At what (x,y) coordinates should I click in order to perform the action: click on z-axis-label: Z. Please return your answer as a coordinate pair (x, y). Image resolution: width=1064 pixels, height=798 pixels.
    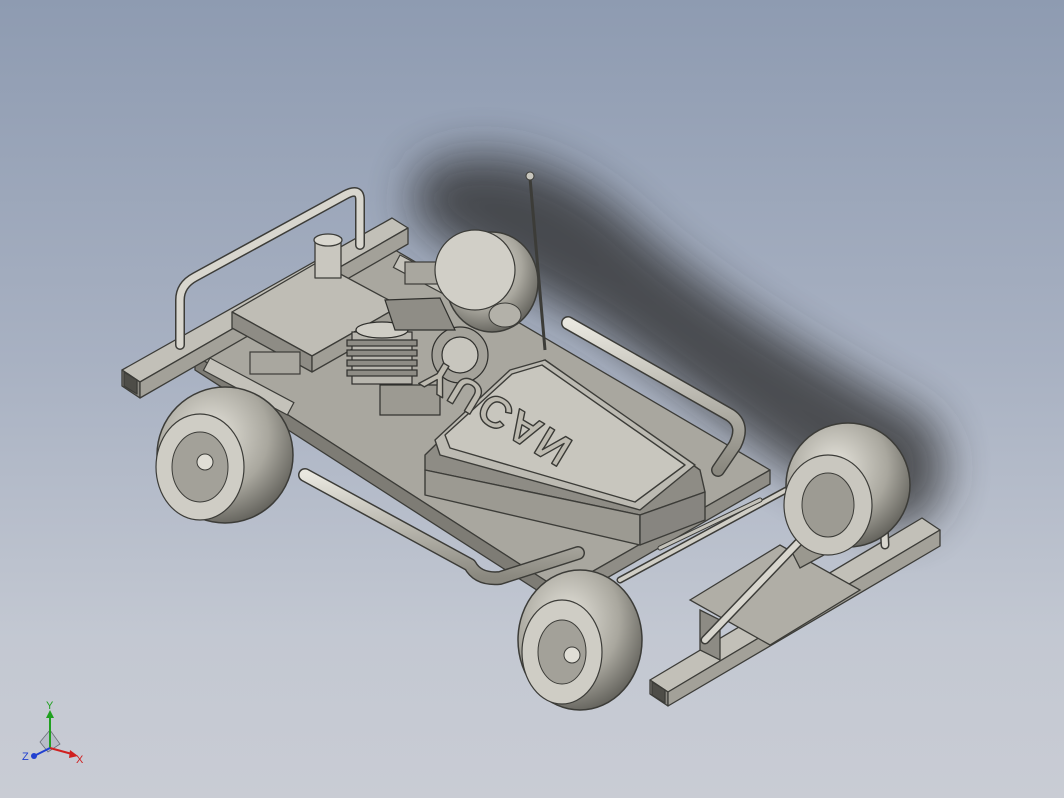
    Looking at the image, I should click on (25, 757).